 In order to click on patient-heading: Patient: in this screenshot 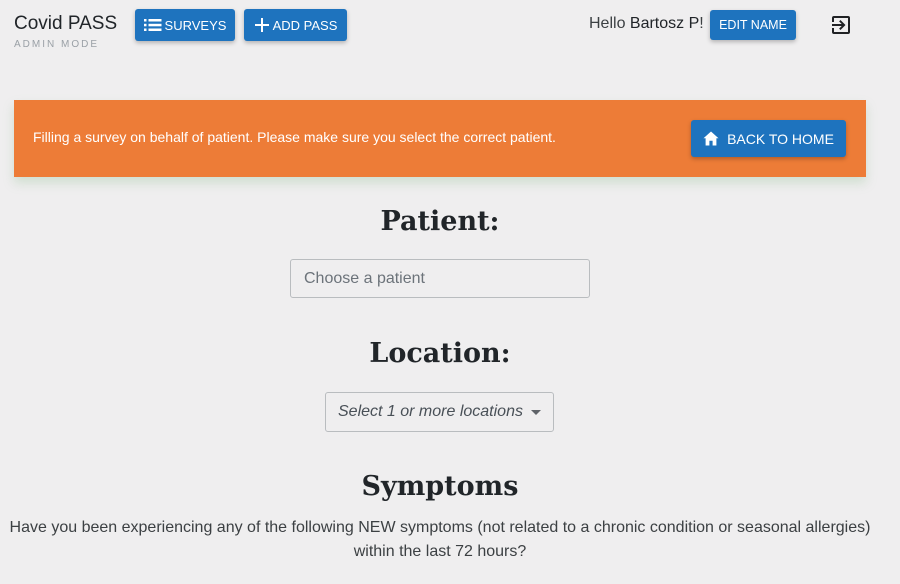, I will do `click(440, 221)`.